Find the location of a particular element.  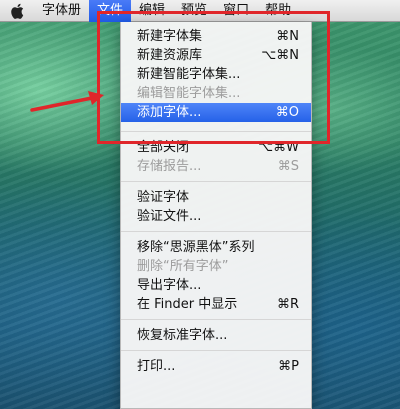

menu-item-delete-all-fonts: 删除“所有字体” is located at coordinates (216, 266).